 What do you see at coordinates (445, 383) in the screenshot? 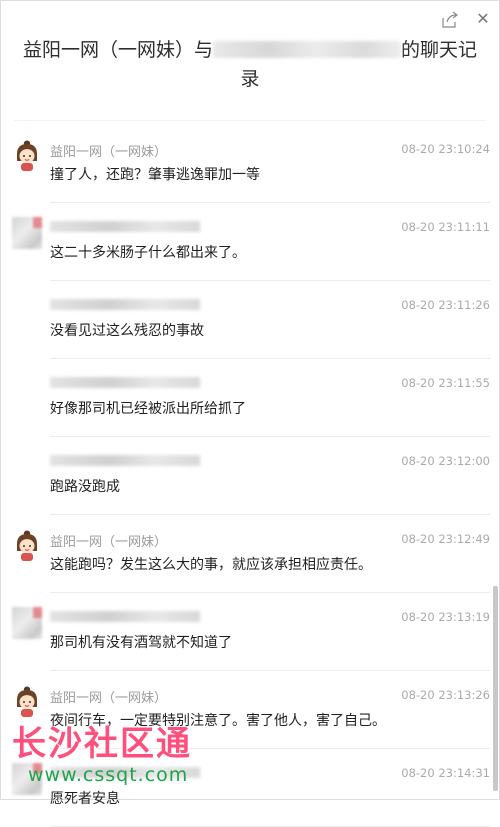
I see `message-time: 08-20 23:11:55` at bounding box center [445, 383].